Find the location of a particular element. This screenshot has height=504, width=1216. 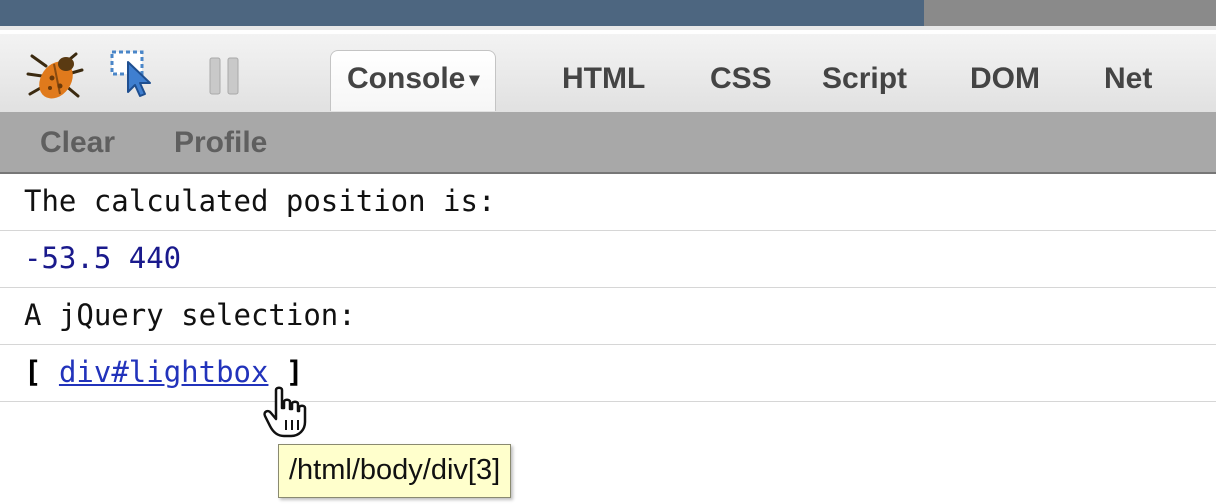

tab-console: Console ▾ is located at coordinates (413, 80).